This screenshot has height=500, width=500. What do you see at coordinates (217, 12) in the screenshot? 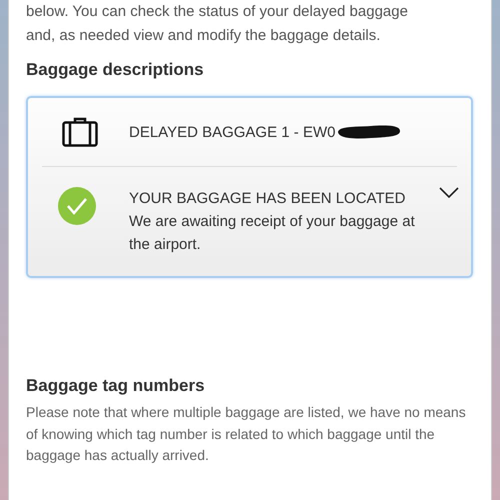
I see `intro-text: below. You can check the status of your delayed baggage` at bounding box center [217, 12].